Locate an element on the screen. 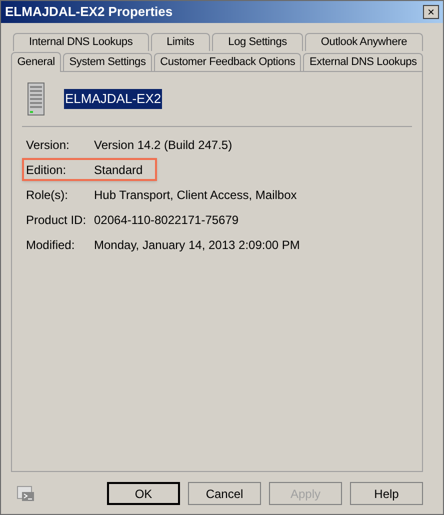  dialog-button: Help is located at coordinates (386, 493).